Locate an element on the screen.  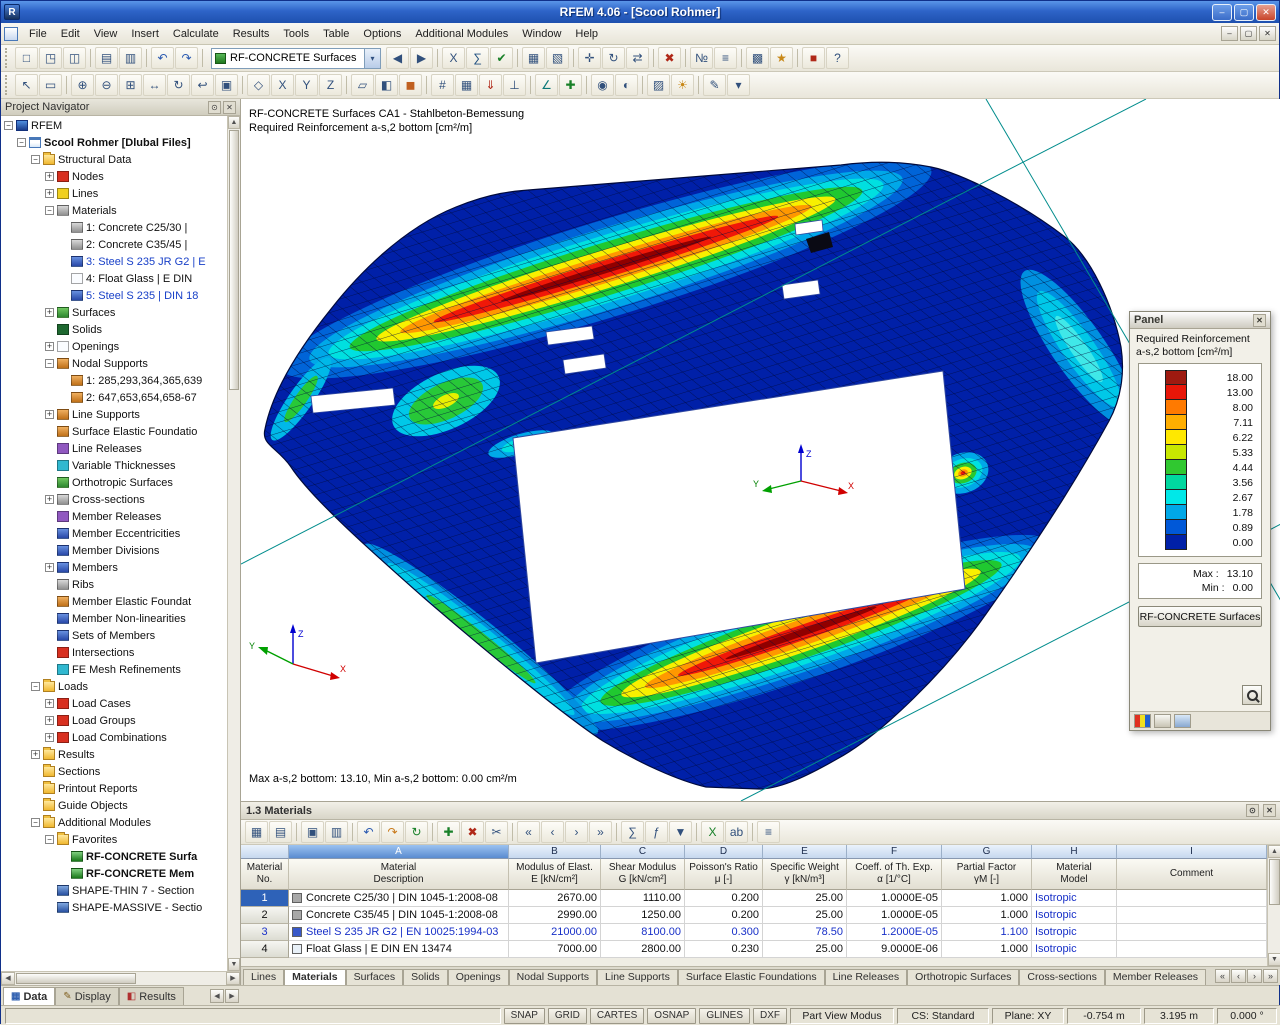
table-header-cell: Shear Modulus G [kN/cm²] is located at coordinates (643, 874).